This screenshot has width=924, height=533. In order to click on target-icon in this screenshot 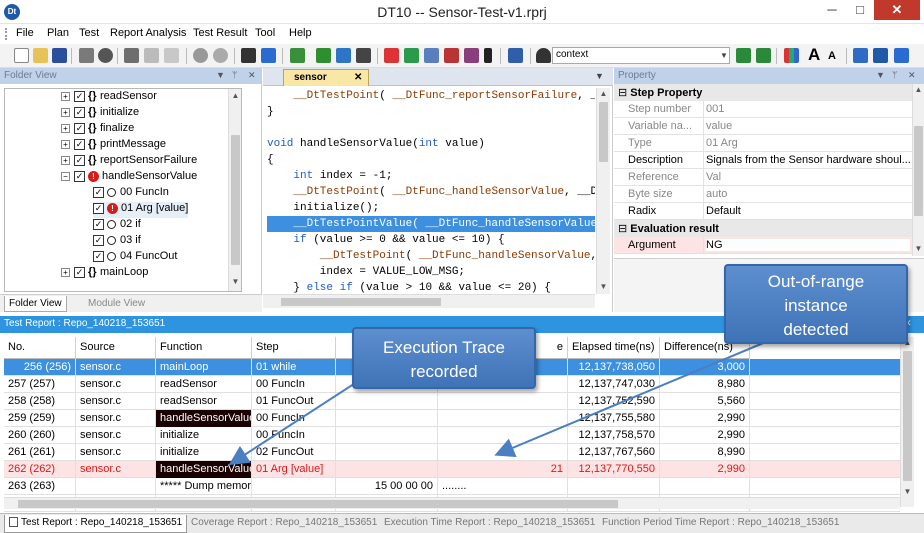, I will do `click(105, 55)`.